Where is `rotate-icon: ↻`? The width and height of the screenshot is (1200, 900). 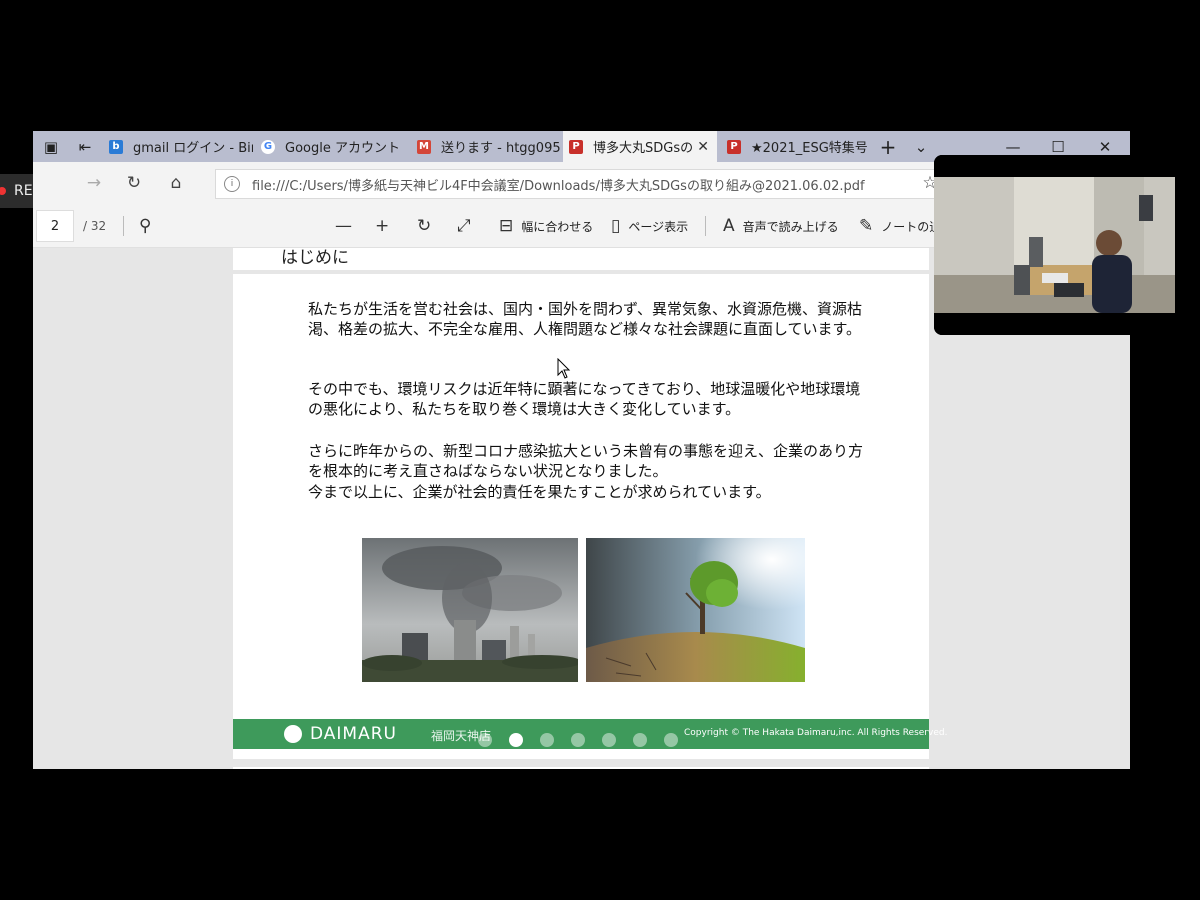 rotate-icon: ↻ is located at coordinates (428, 226).